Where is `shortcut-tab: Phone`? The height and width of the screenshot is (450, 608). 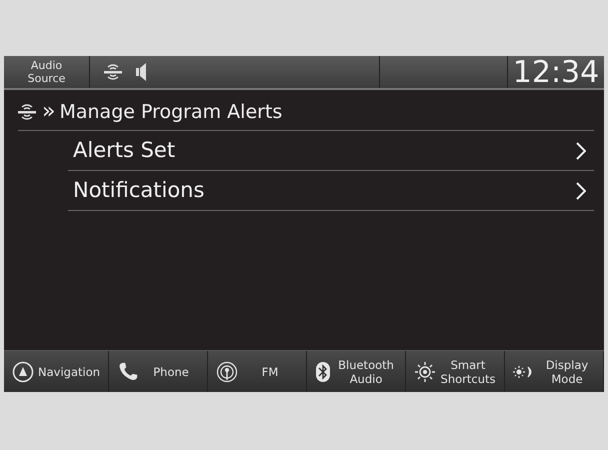 shortcut-tab: Phone is located at coordinates (158, 371).